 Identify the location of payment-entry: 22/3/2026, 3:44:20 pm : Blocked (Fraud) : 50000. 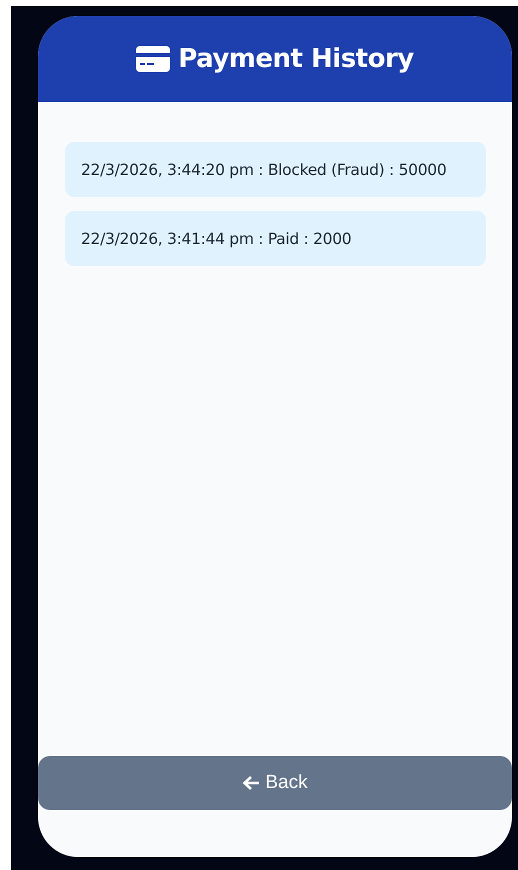
(275, 169).